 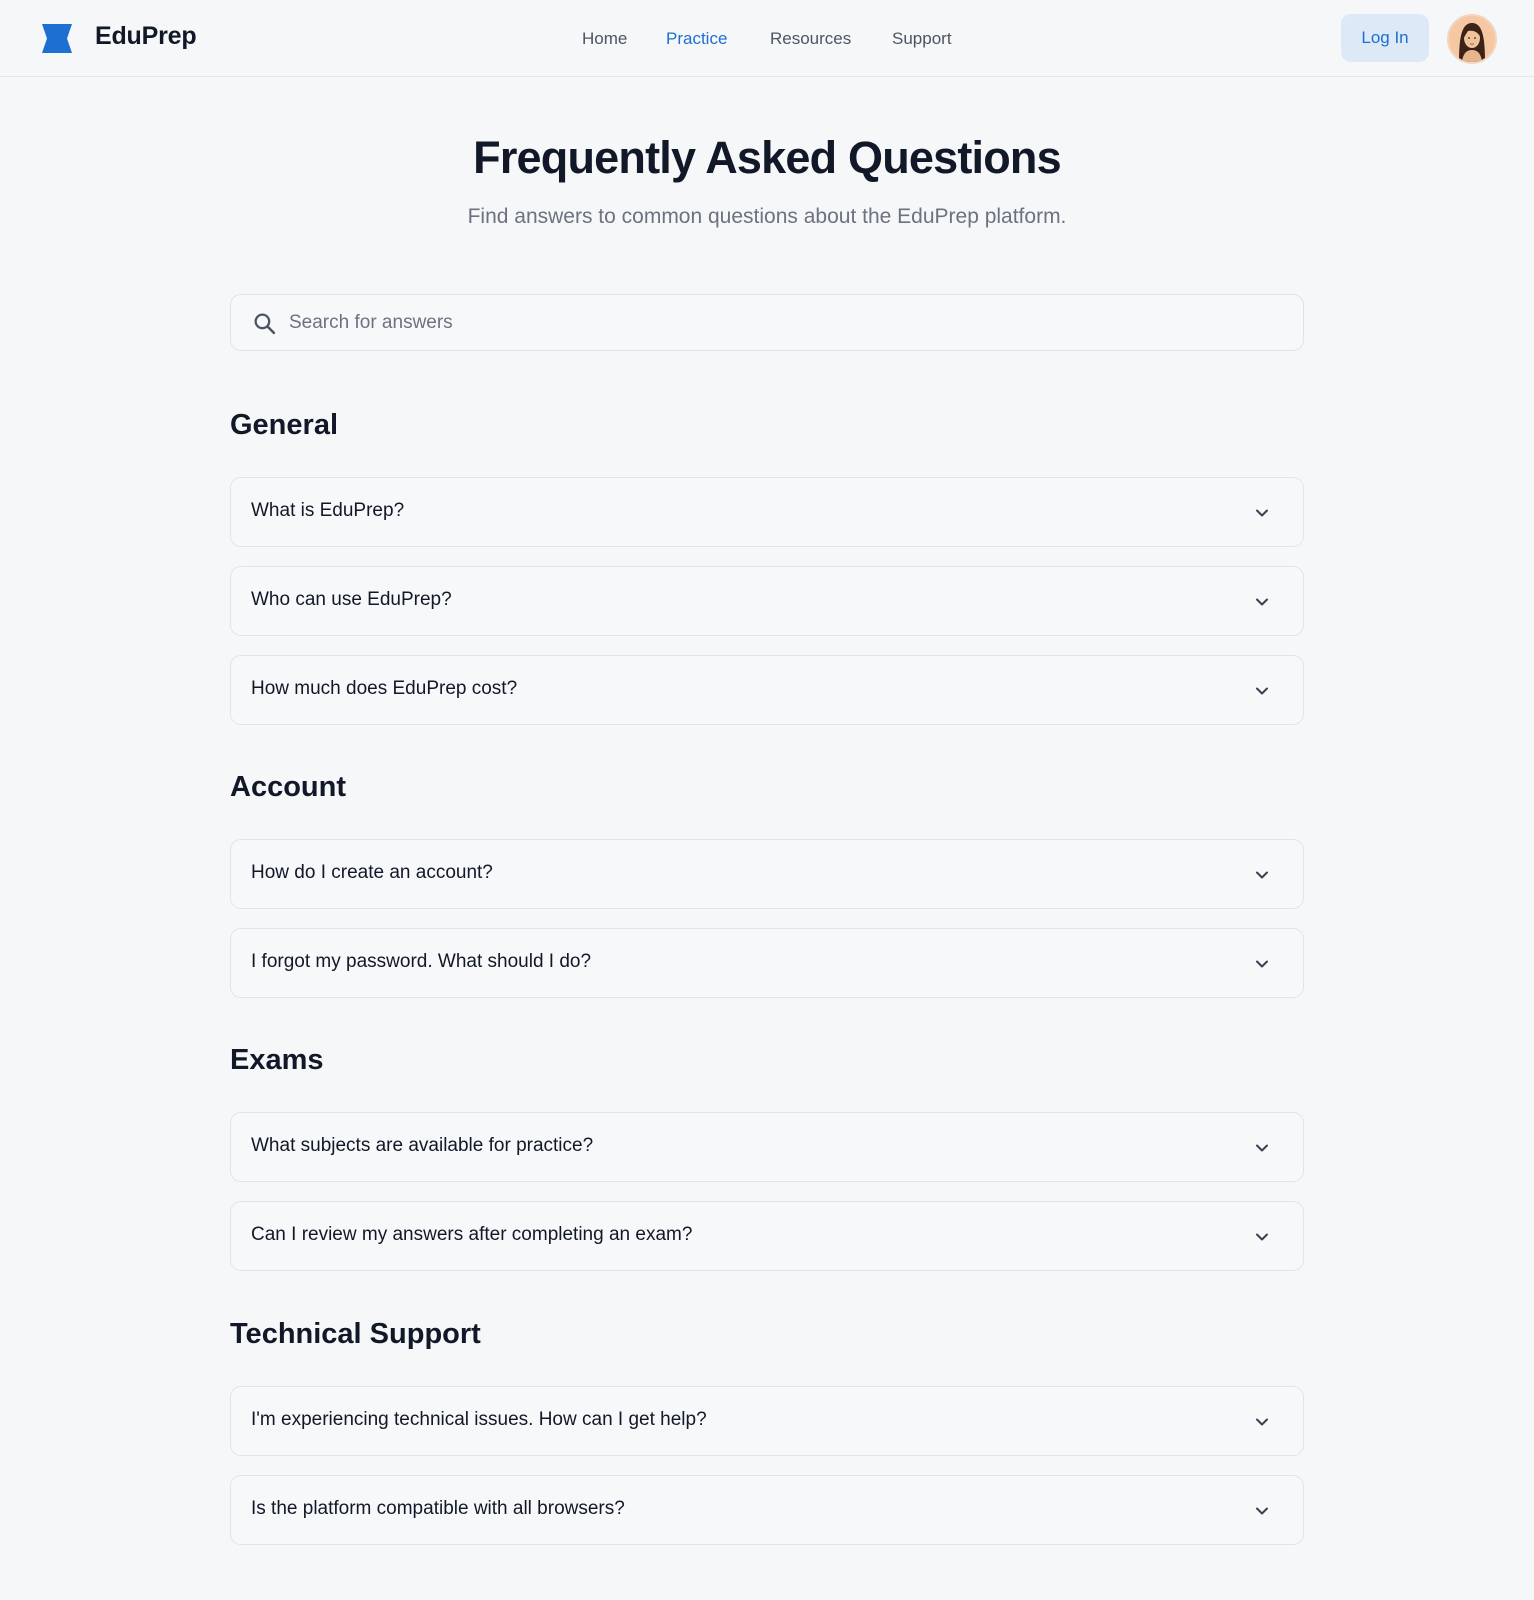 I want to click on user-avatar, so click(x=1472, y=39).